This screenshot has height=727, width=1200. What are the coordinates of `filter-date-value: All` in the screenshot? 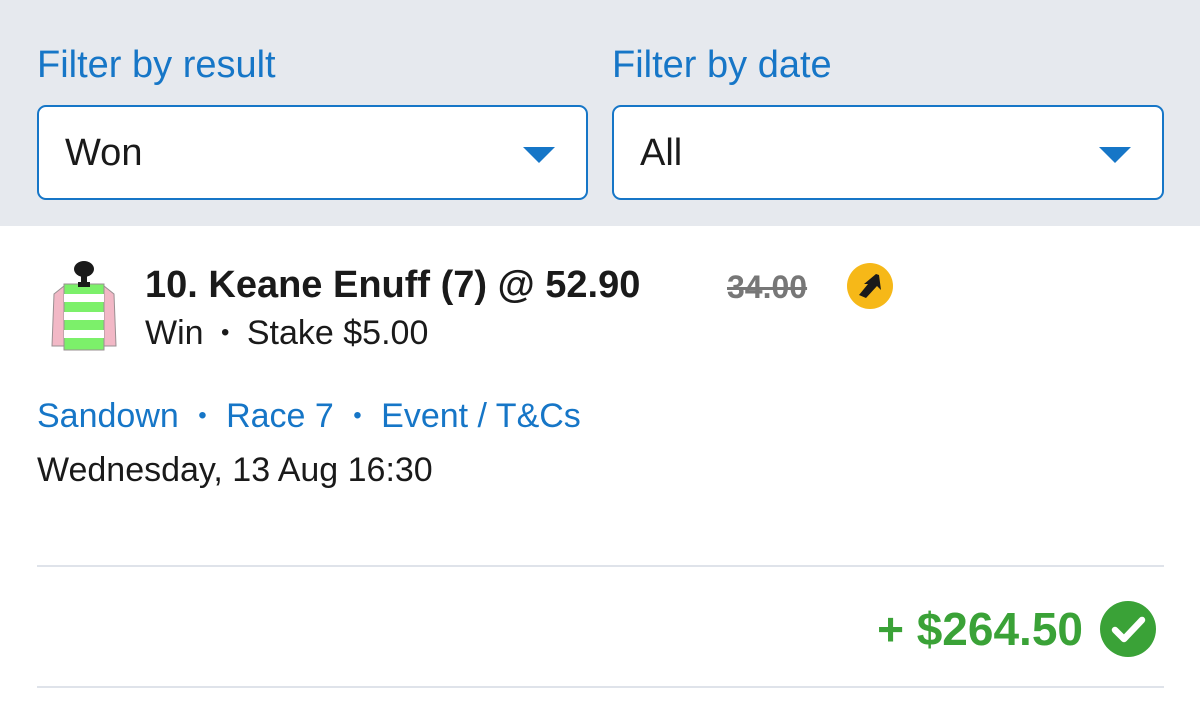 It's located at (661, 153).